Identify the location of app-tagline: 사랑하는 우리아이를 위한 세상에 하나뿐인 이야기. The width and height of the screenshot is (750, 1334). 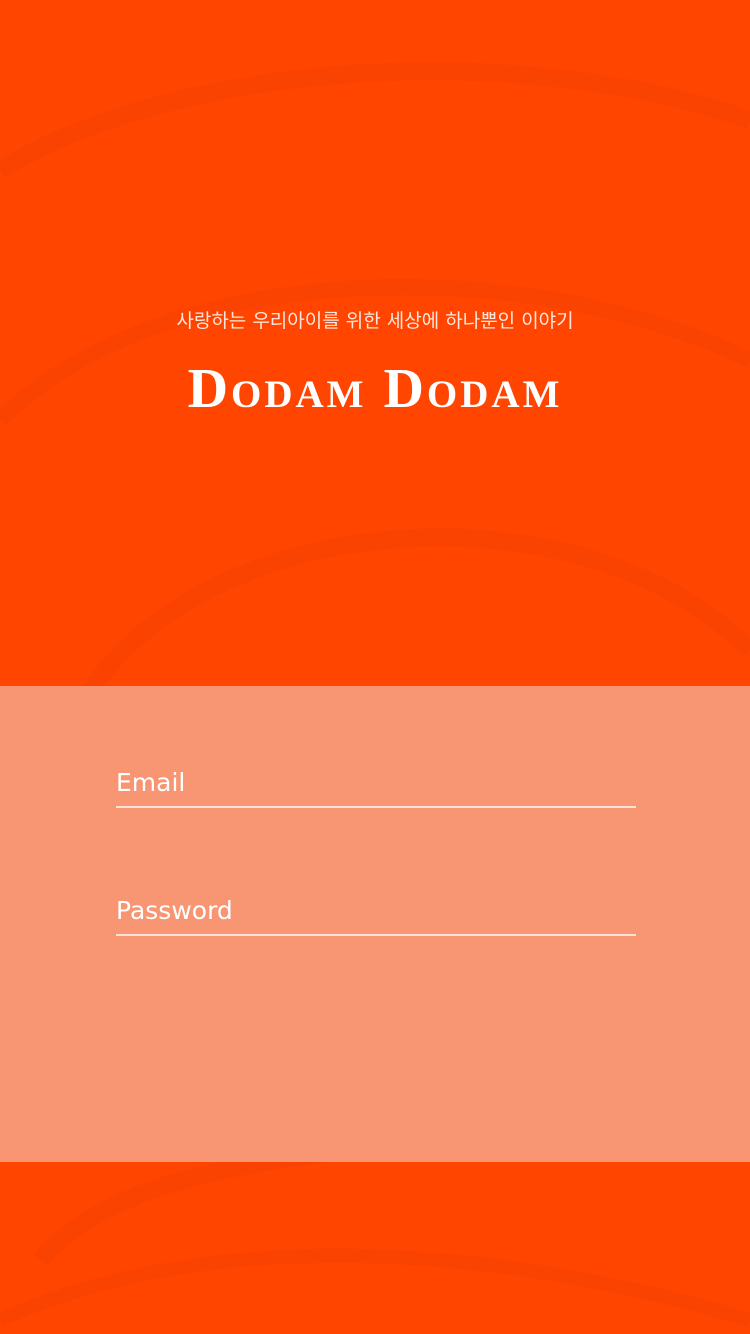
(375, 321).